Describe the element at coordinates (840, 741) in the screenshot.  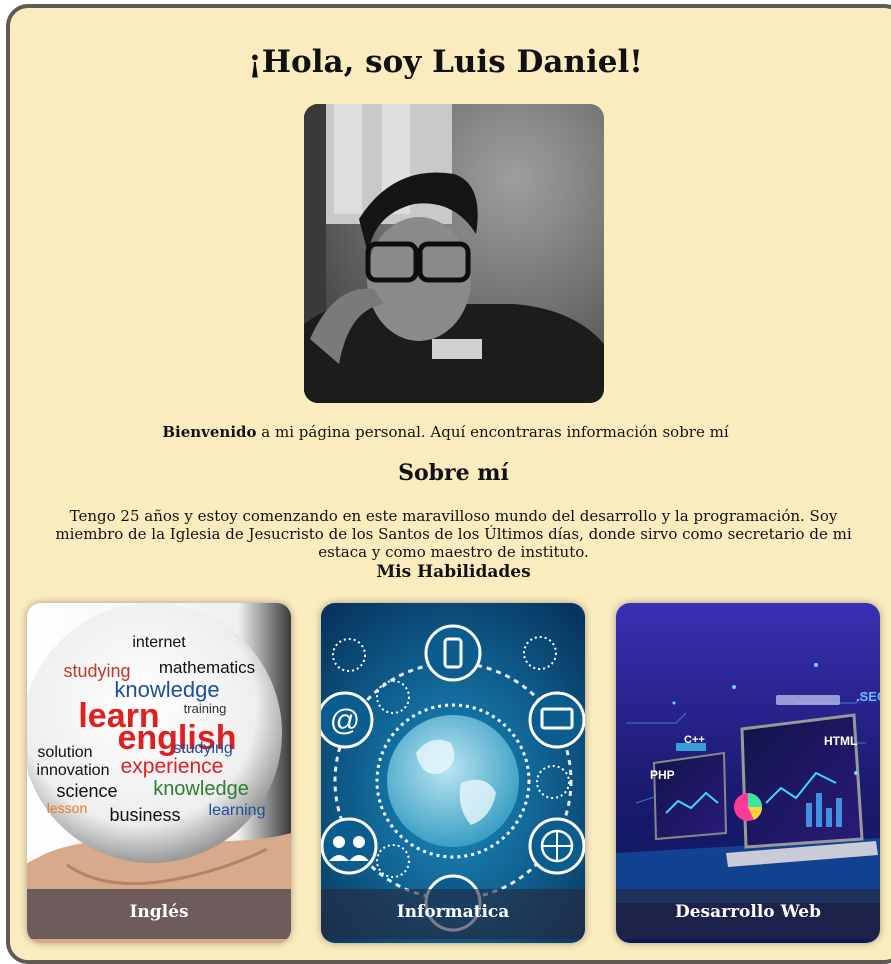
I see `code-label-html: HTML` at that location.